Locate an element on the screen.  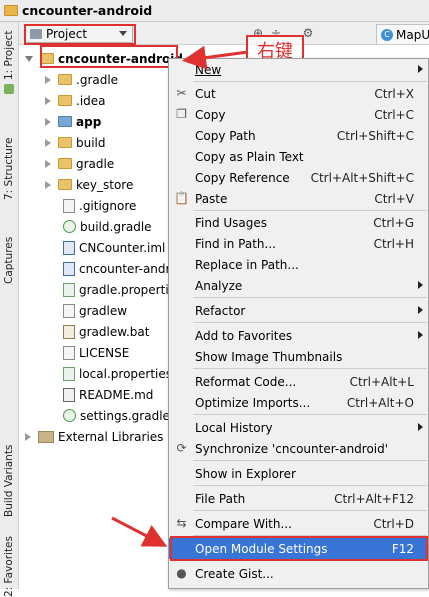
arrow-to-module-settings is located at coordinates (139, 531).